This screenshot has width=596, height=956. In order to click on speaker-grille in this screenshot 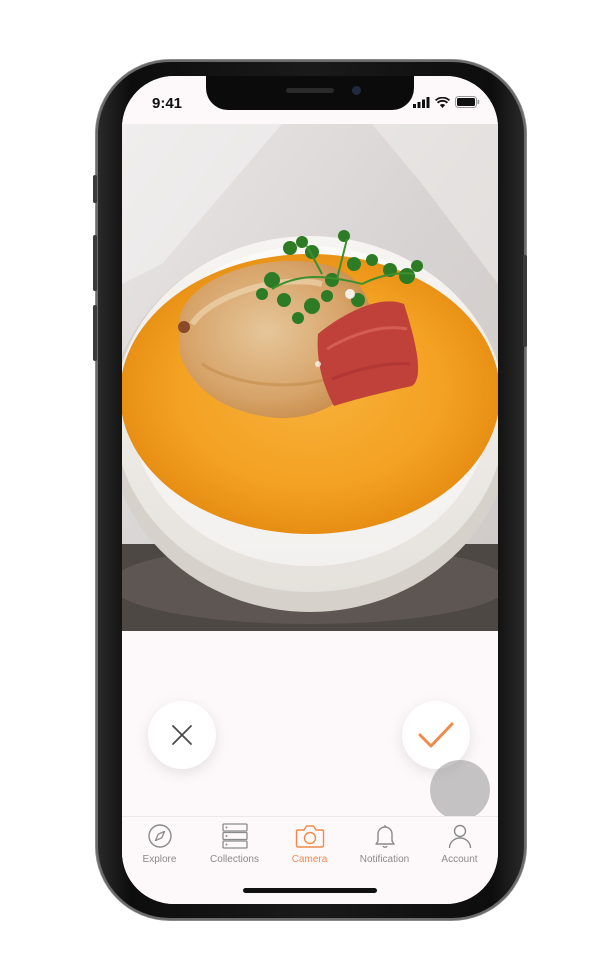, I will do `click(310, 90)`.